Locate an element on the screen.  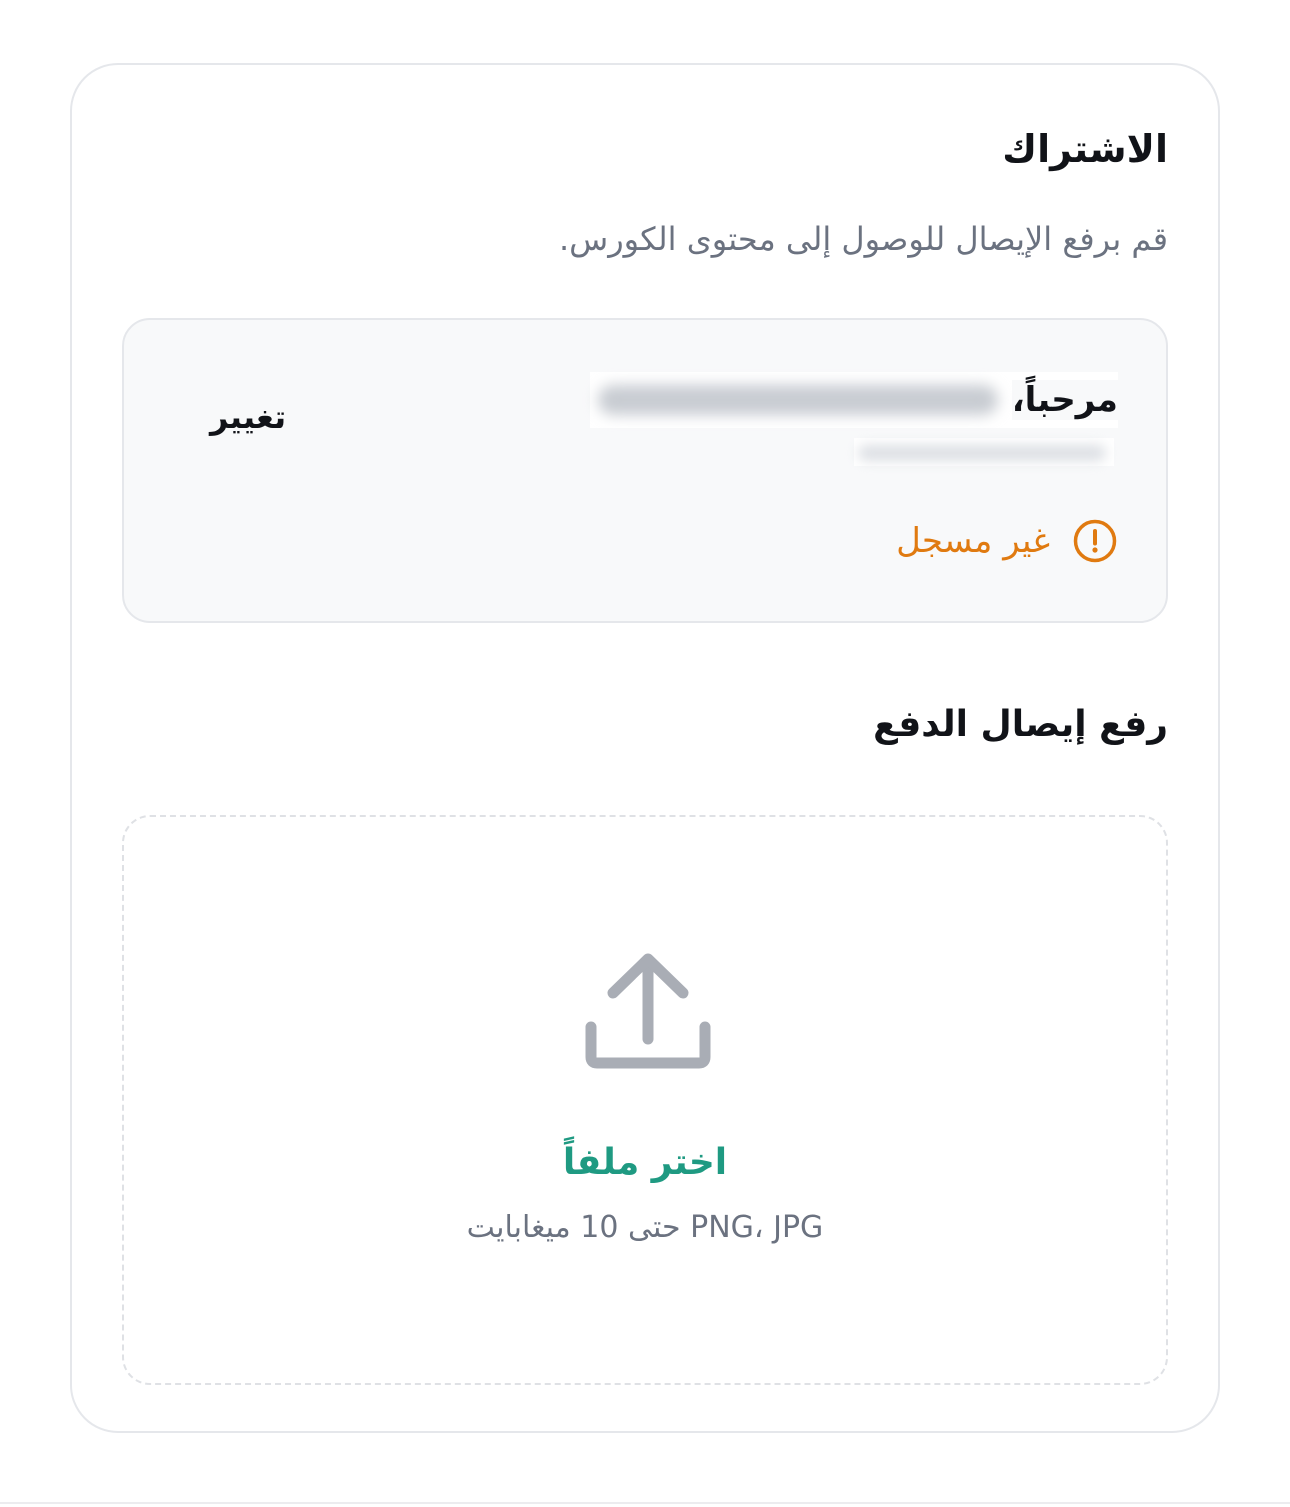
redacted-phone is located at coordinates (984, 452).